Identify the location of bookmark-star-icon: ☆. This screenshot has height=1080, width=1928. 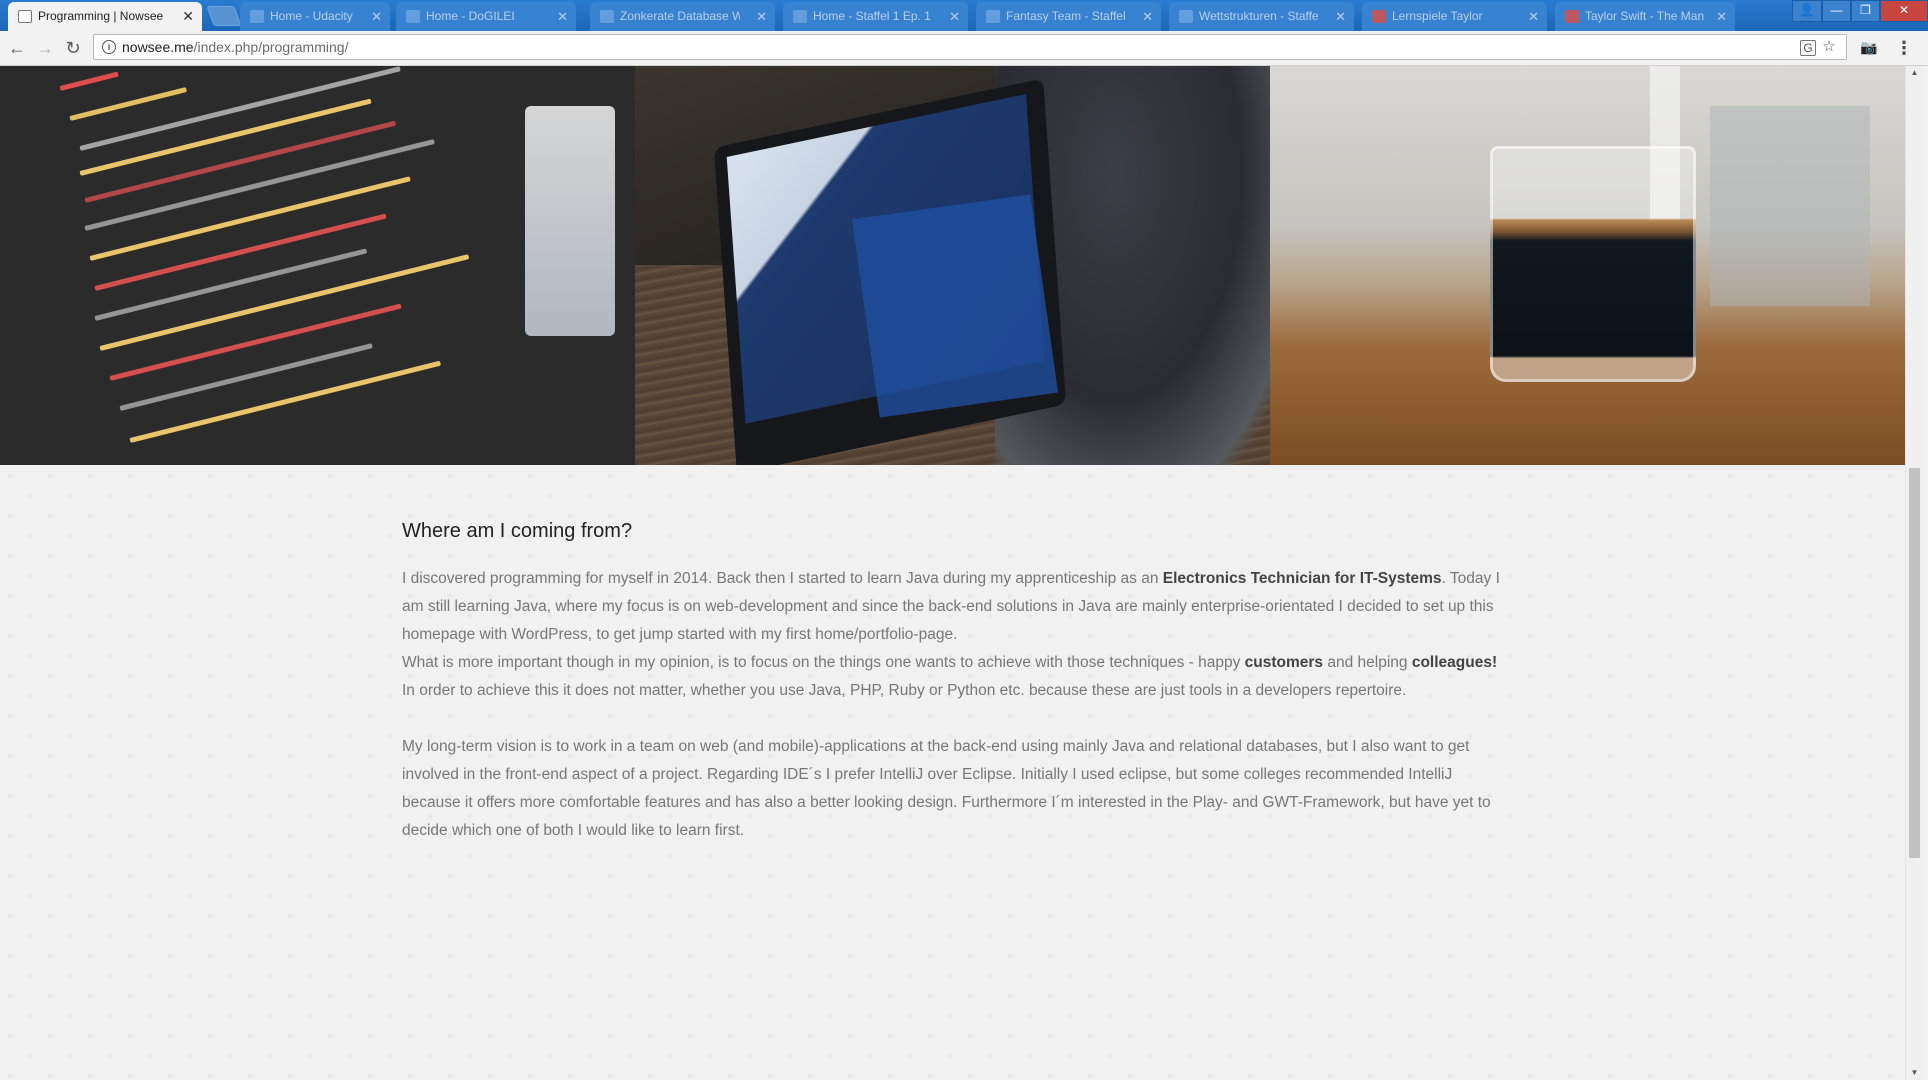
(1829, 47).